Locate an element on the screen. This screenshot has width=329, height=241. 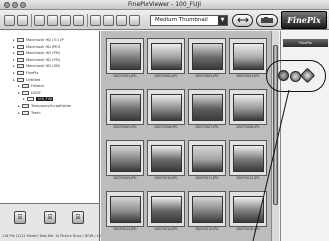
thumbnail: DSCF0004.JPG is located at coordinates (248, 59).